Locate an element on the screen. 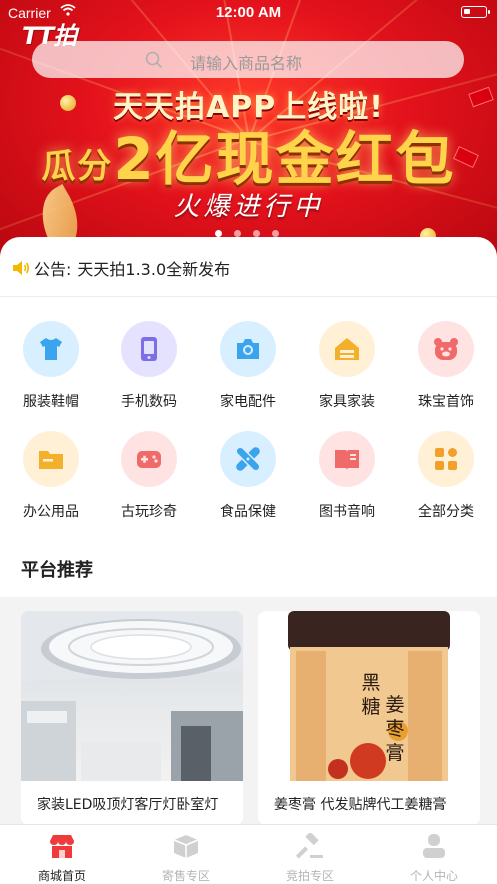 The image size is (497, 884). category-digital: 手机数码 is located at coordinates (149, 366).